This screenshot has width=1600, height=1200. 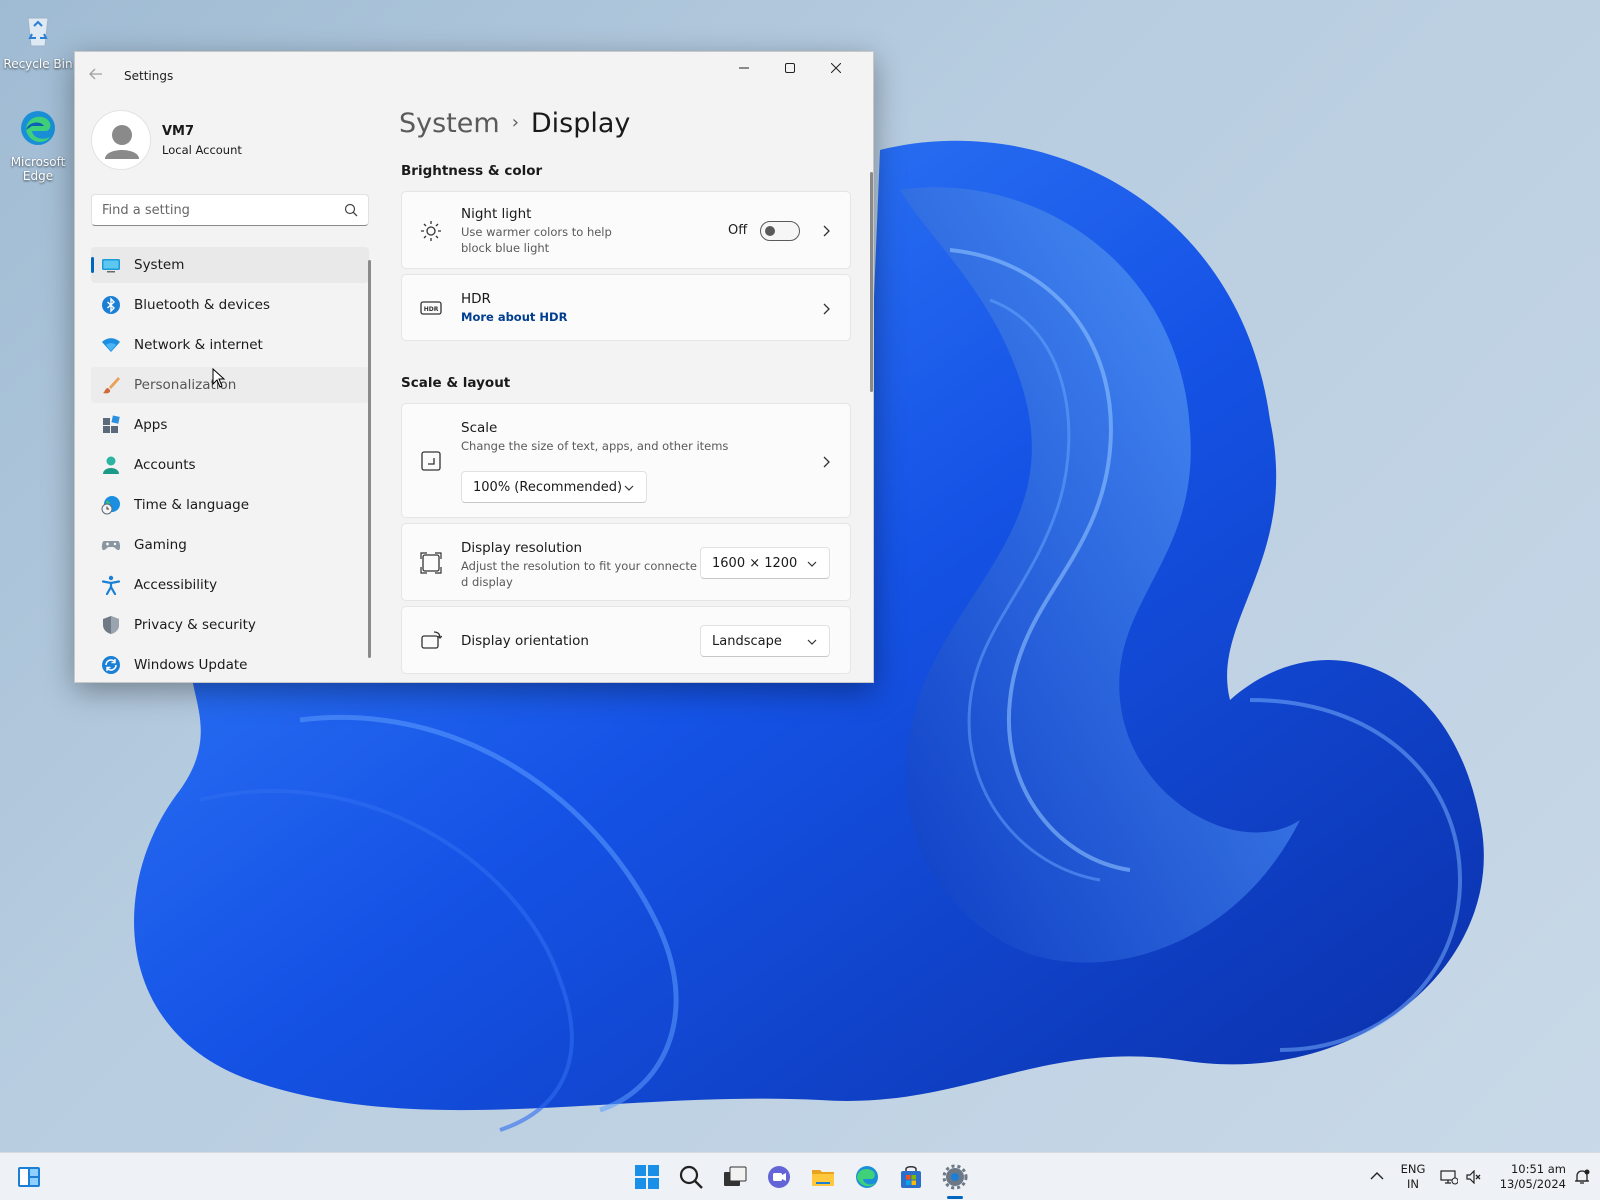 What do you see at coordinates (431, 309) in the screenshot?
I see `svg-text: HDR` at bounding box center [431, 309].